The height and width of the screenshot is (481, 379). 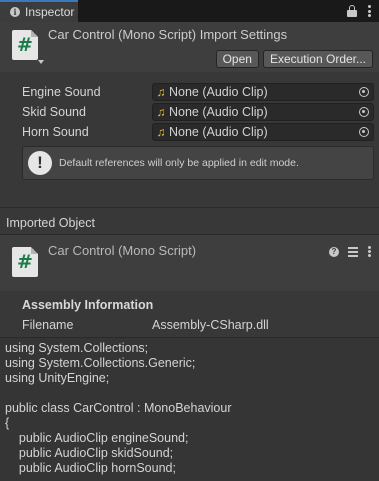 What do you see at coordinates (359, 11) in the screenshot?
I see `tab-tools` at bounding box center [359, 11].